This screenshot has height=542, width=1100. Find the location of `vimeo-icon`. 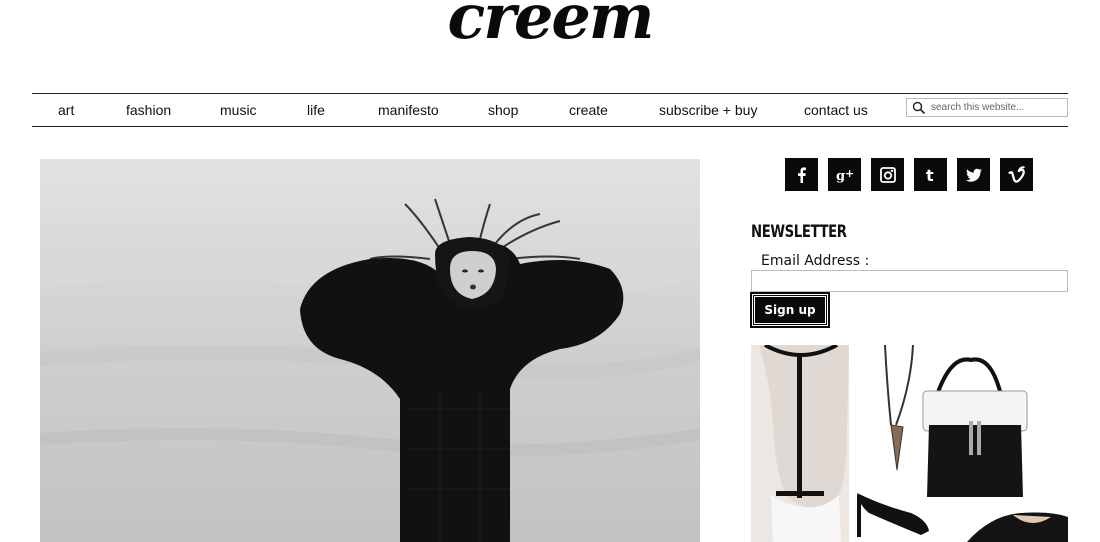

vimeo-icon is located at coordinates (1016, 174).